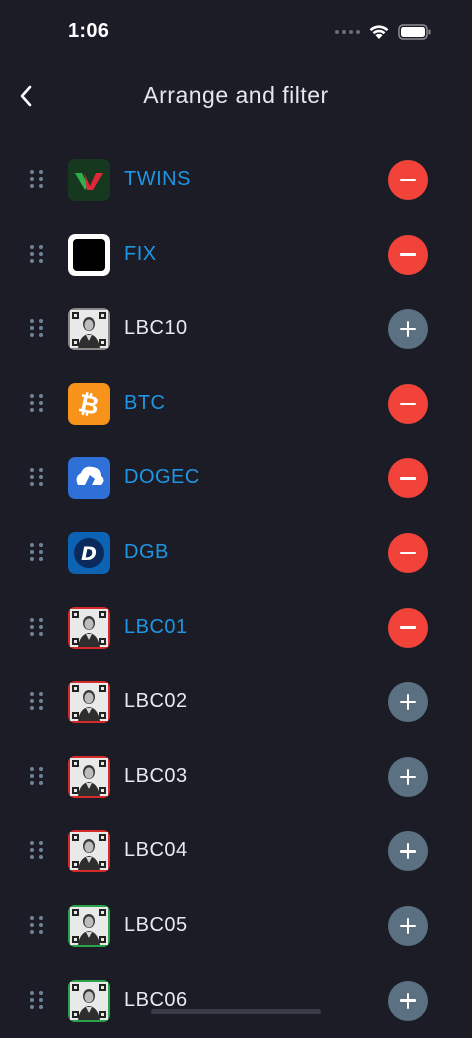 The height and width of the screenshot is (1038, 472). Describe the element at coordinates (146, 551) in the screenshot. I see `coin-name: DGB` at that location.